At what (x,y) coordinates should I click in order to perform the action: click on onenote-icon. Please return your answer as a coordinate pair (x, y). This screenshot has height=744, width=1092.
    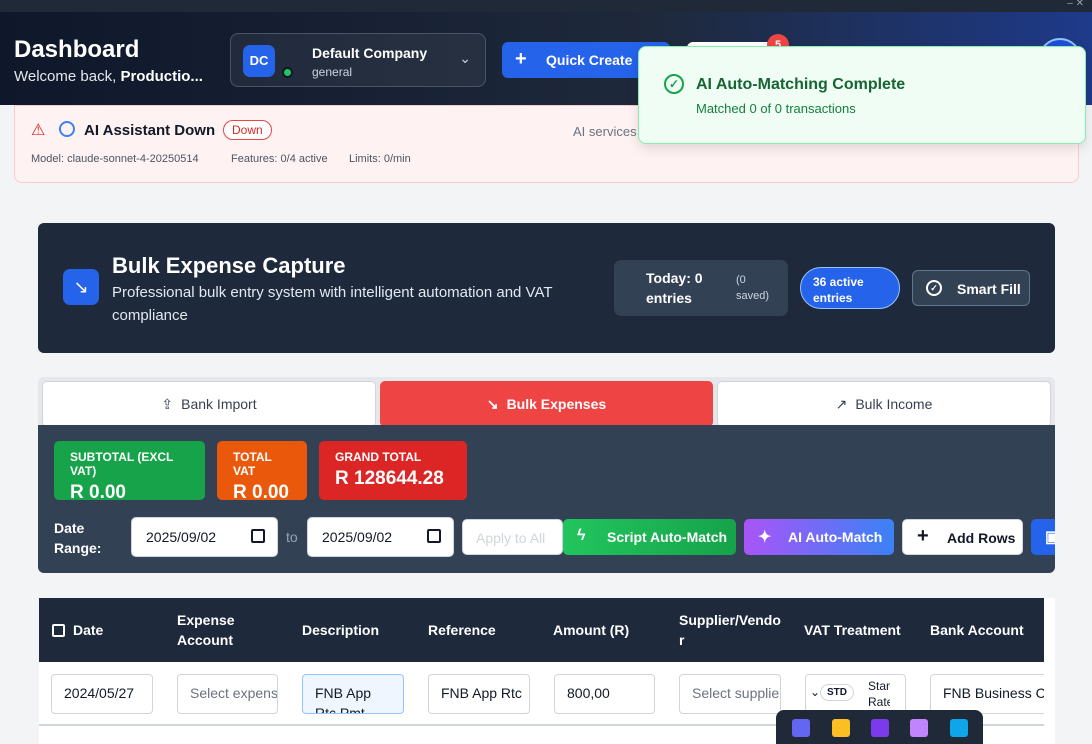
    Looking at the image, I should click on (880, 728).